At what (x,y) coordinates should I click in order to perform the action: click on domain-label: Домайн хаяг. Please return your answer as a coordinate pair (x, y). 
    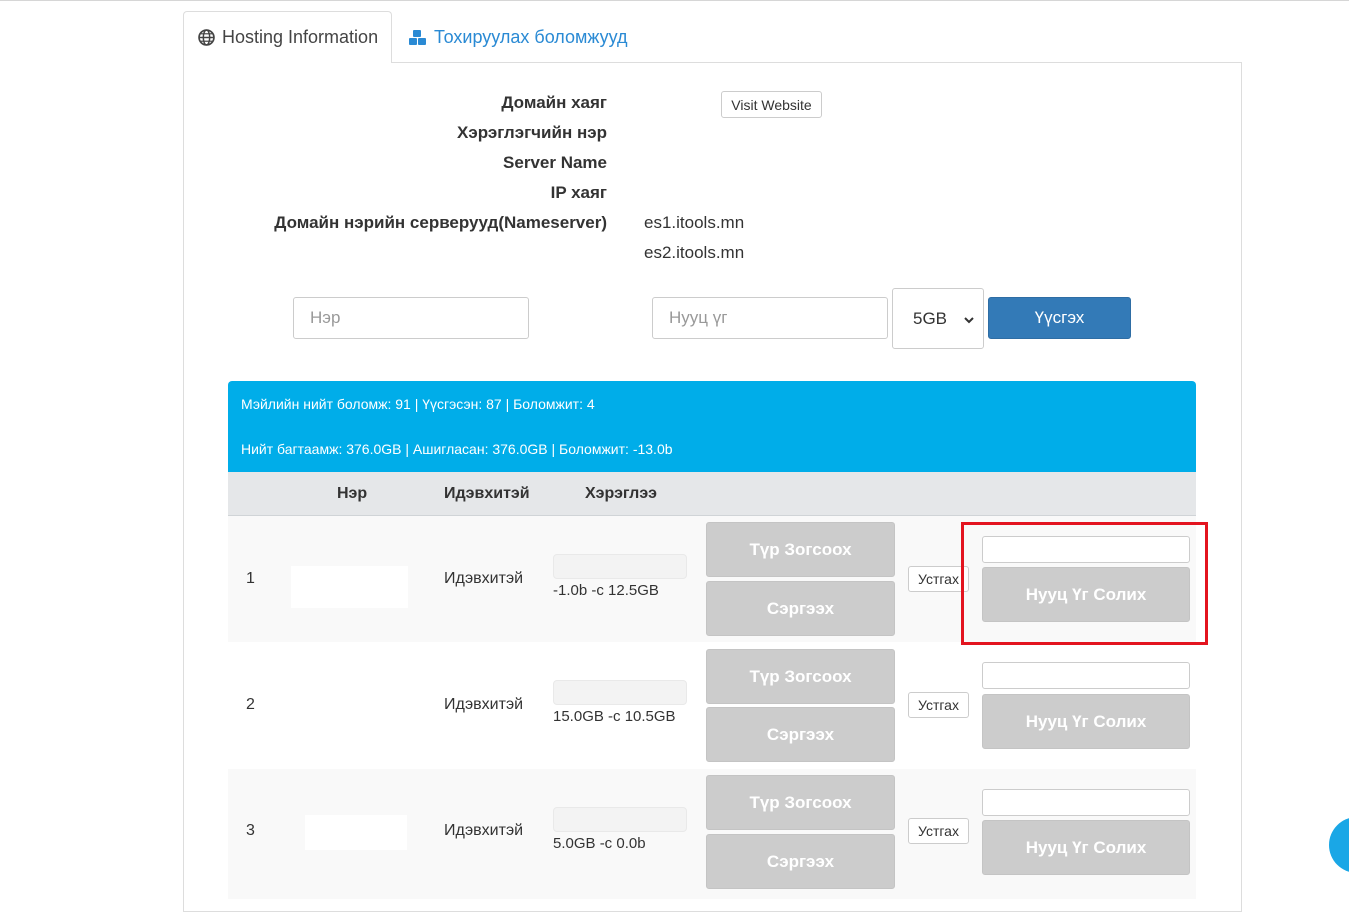
    Looking at the image, I should click on (554, 102).